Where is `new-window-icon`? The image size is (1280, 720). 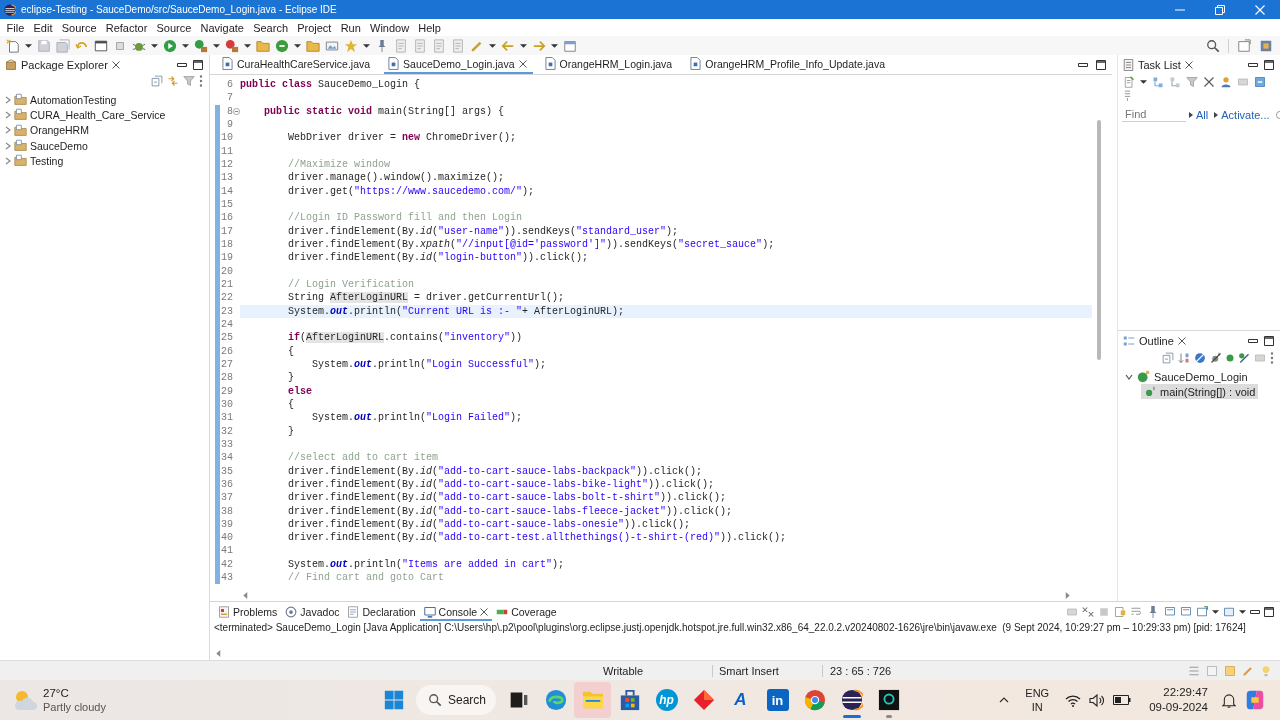 new-window-icon is located at coordinates (570, 45).